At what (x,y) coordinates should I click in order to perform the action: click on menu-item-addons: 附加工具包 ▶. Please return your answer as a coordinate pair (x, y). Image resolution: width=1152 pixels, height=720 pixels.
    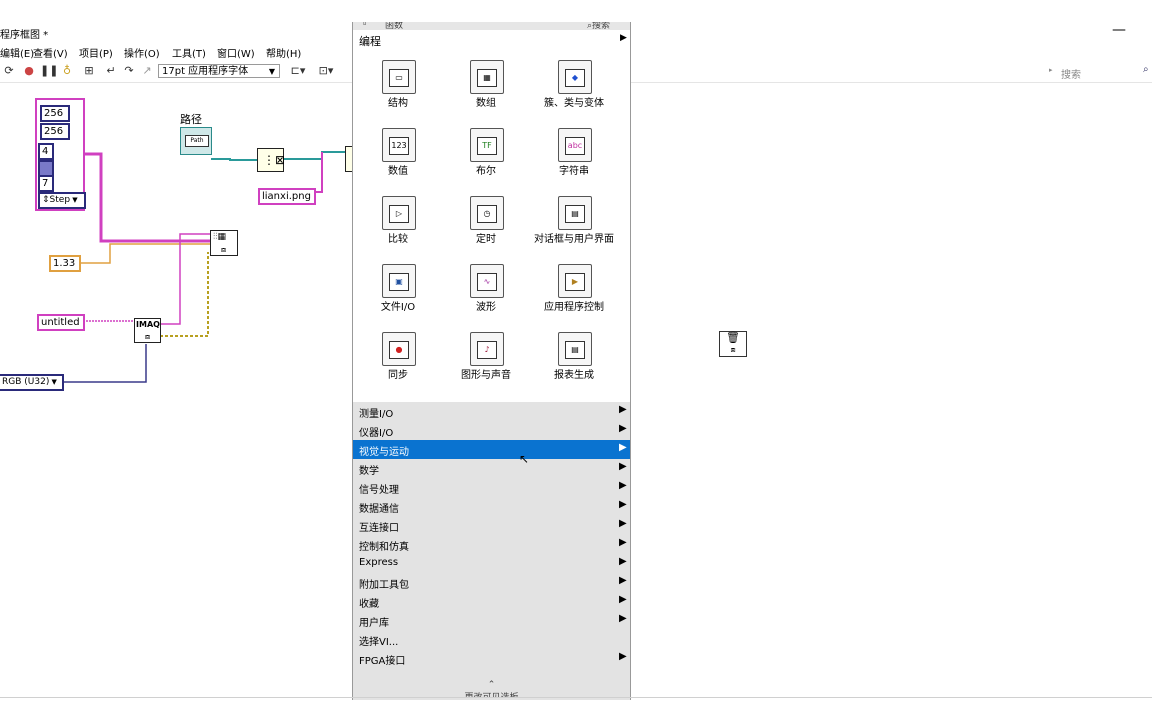
    Looking at the image, I should click on (491, 582).